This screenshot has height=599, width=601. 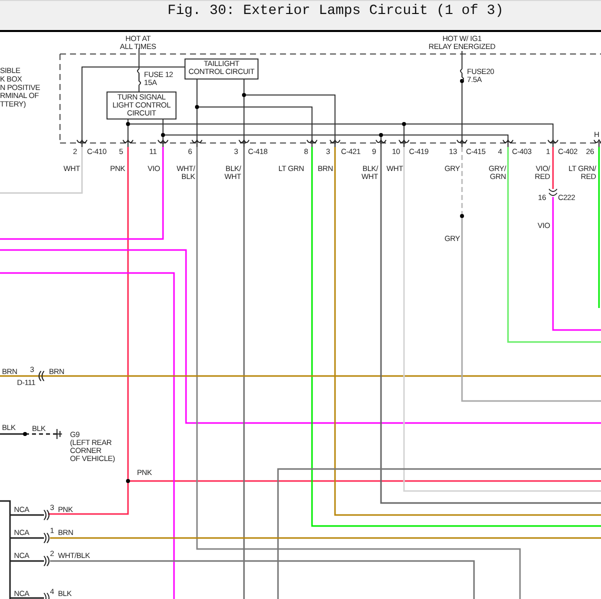 I want to click on ground-icon, so click(x=59, y=434).